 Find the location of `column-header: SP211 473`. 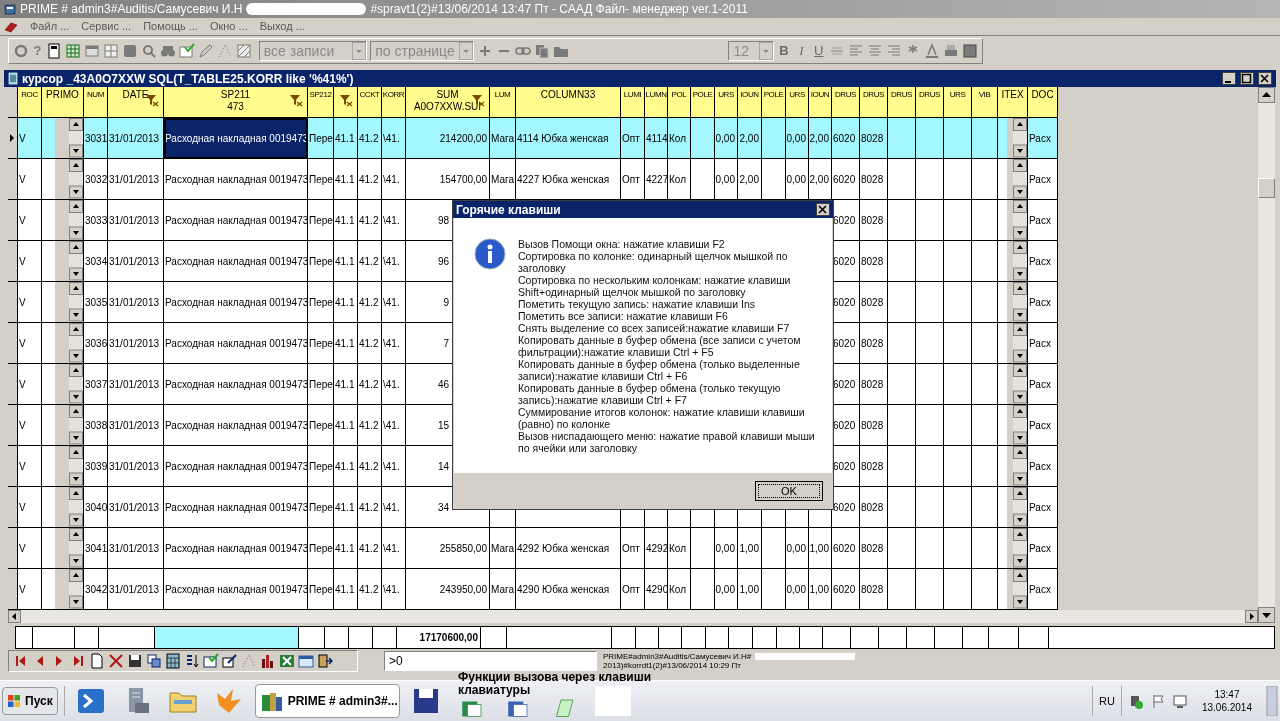

column-header: SP211 473 is located at coordinates (236, 102).